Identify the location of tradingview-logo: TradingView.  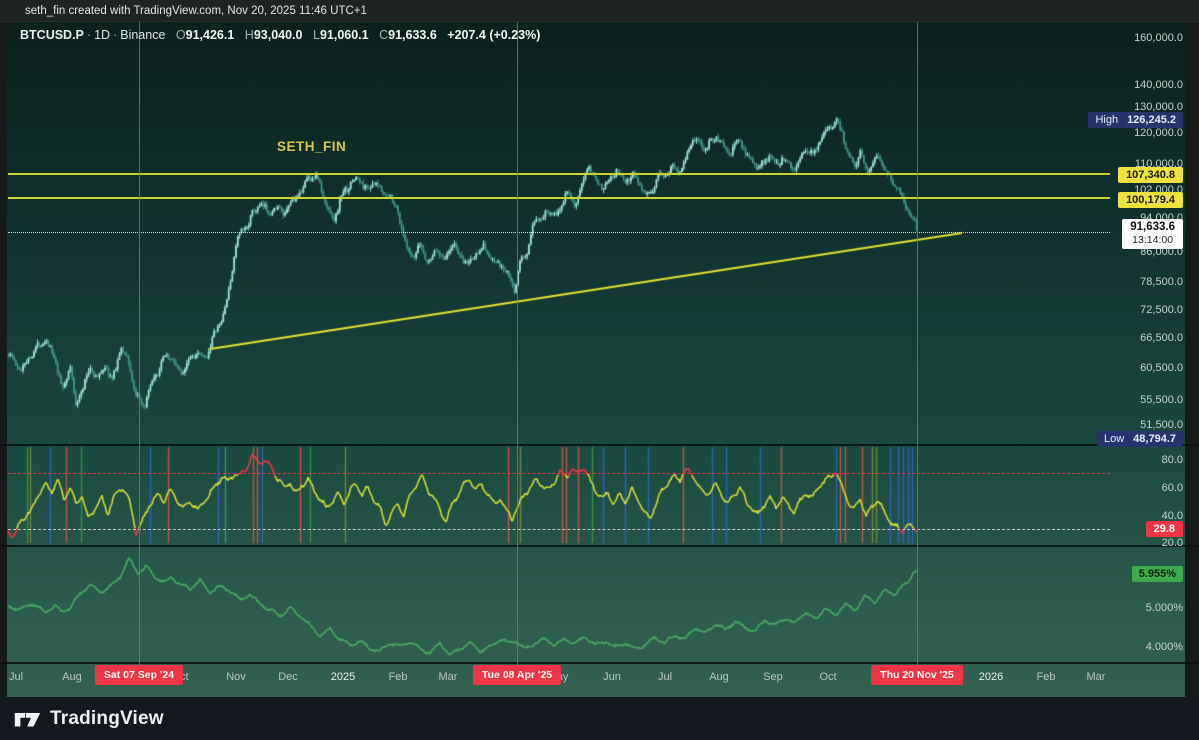
(89, 718).